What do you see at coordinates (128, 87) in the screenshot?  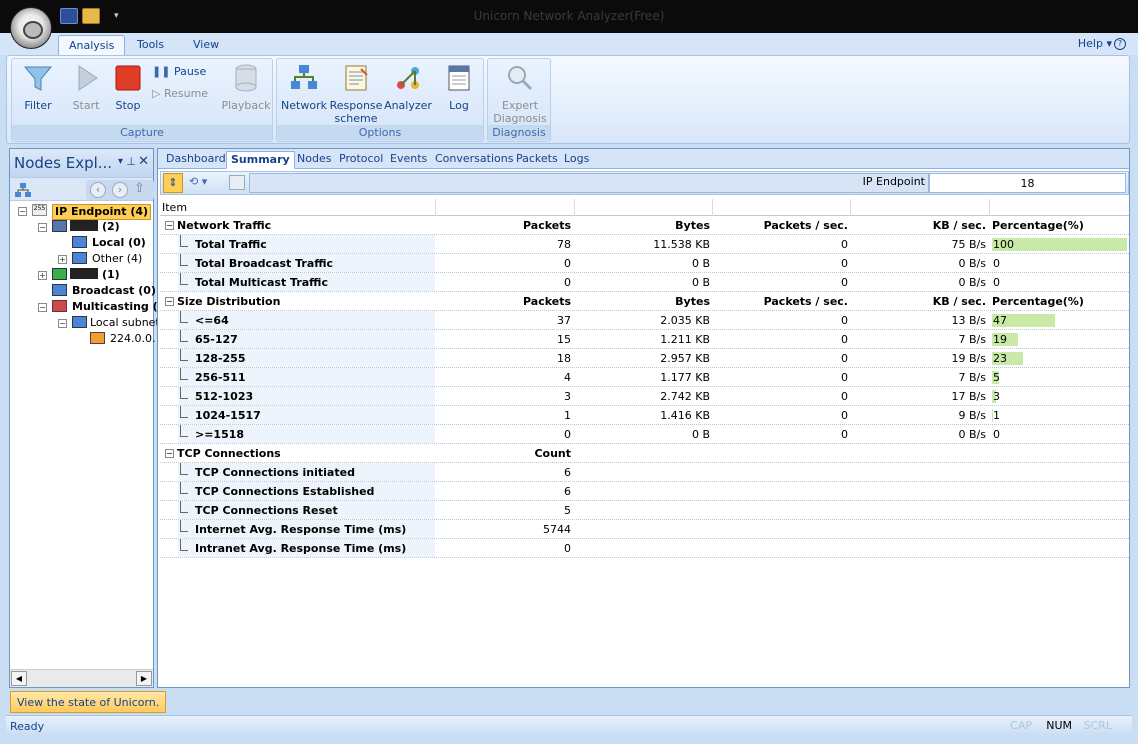 I see `stop-button: Stop` at bounding box center [128, 87].